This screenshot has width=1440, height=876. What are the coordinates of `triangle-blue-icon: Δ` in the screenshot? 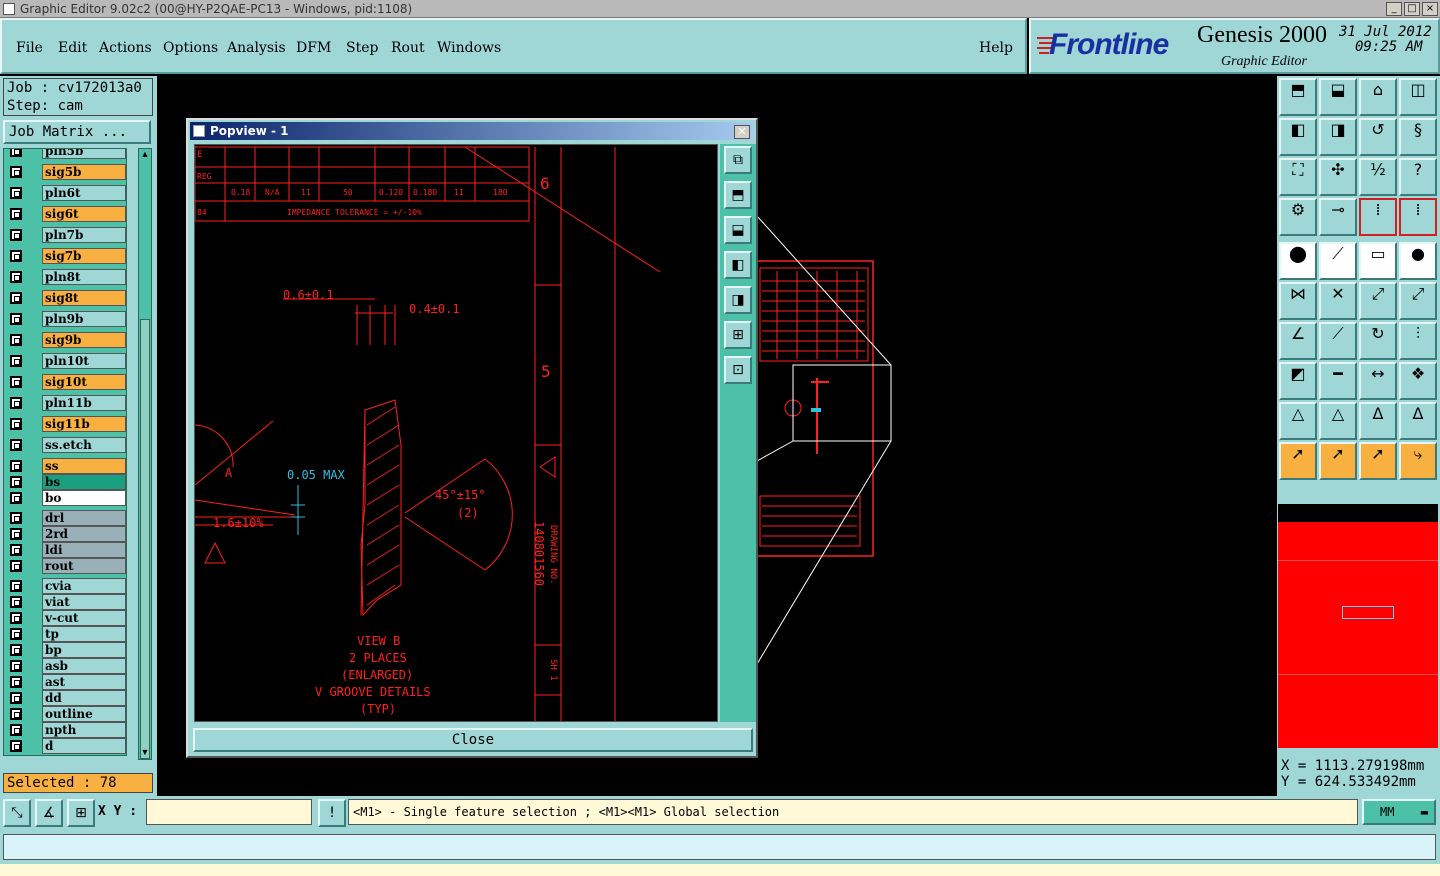 It's located at (1418, 421).